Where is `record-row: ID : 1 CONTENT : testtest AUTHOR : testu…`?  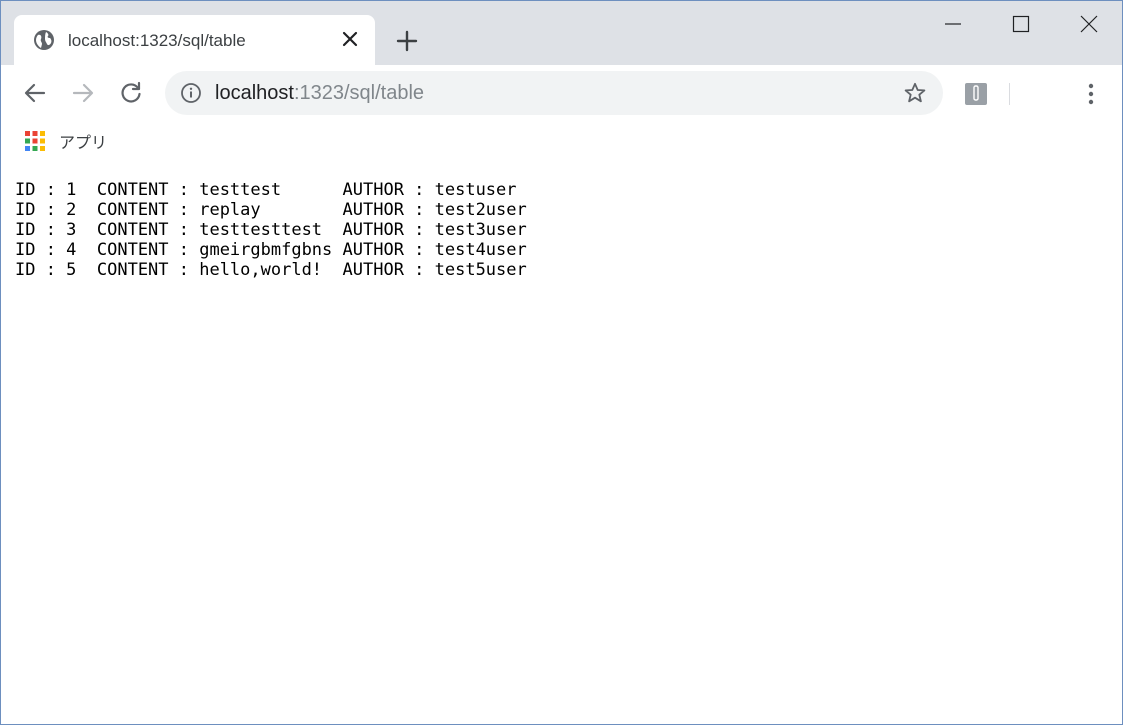
record-row: ID : 1 CONTENT : testtest AUTHOR : testu… is located at coordinates (266, 190).